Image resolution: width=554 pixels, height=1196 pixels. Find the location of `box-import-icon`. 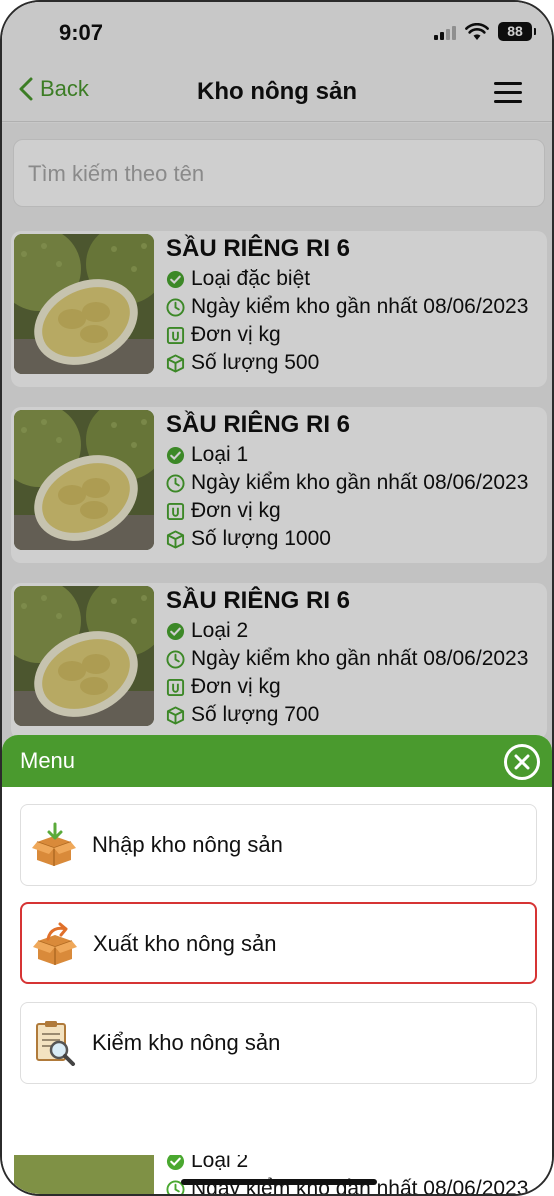

box-import-icon is located at coordinates (54, 844).